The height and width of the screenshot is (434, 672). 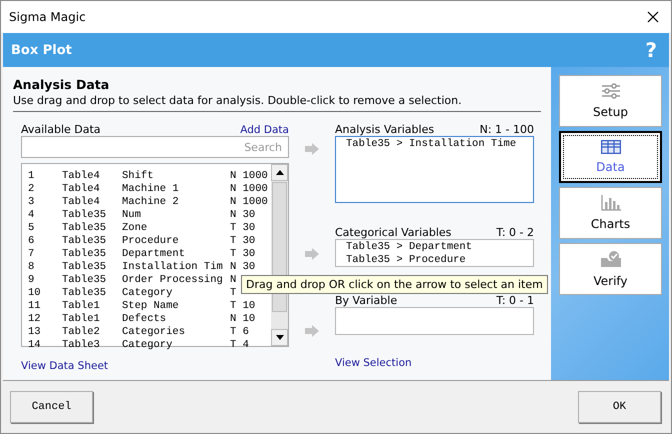 What do you see at coordinates (35, 306) in the screenshot?
I see `row-number: 11` at bounding box center [35, 306].